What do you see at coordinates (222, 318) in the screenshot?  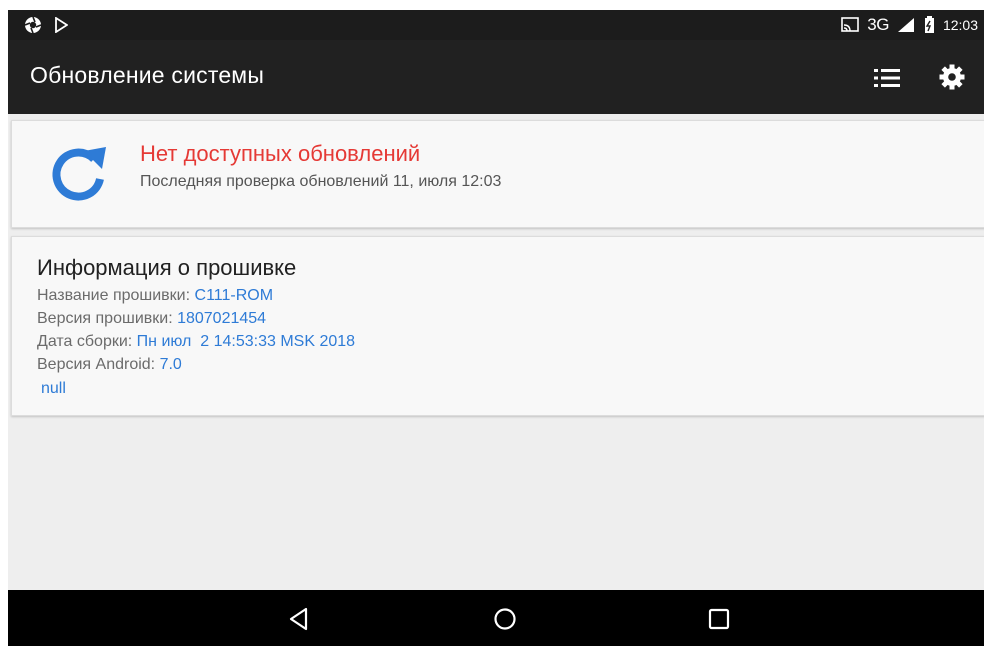 I see `firmware-version-value: 1807021454` at bounding box center [222, 318].